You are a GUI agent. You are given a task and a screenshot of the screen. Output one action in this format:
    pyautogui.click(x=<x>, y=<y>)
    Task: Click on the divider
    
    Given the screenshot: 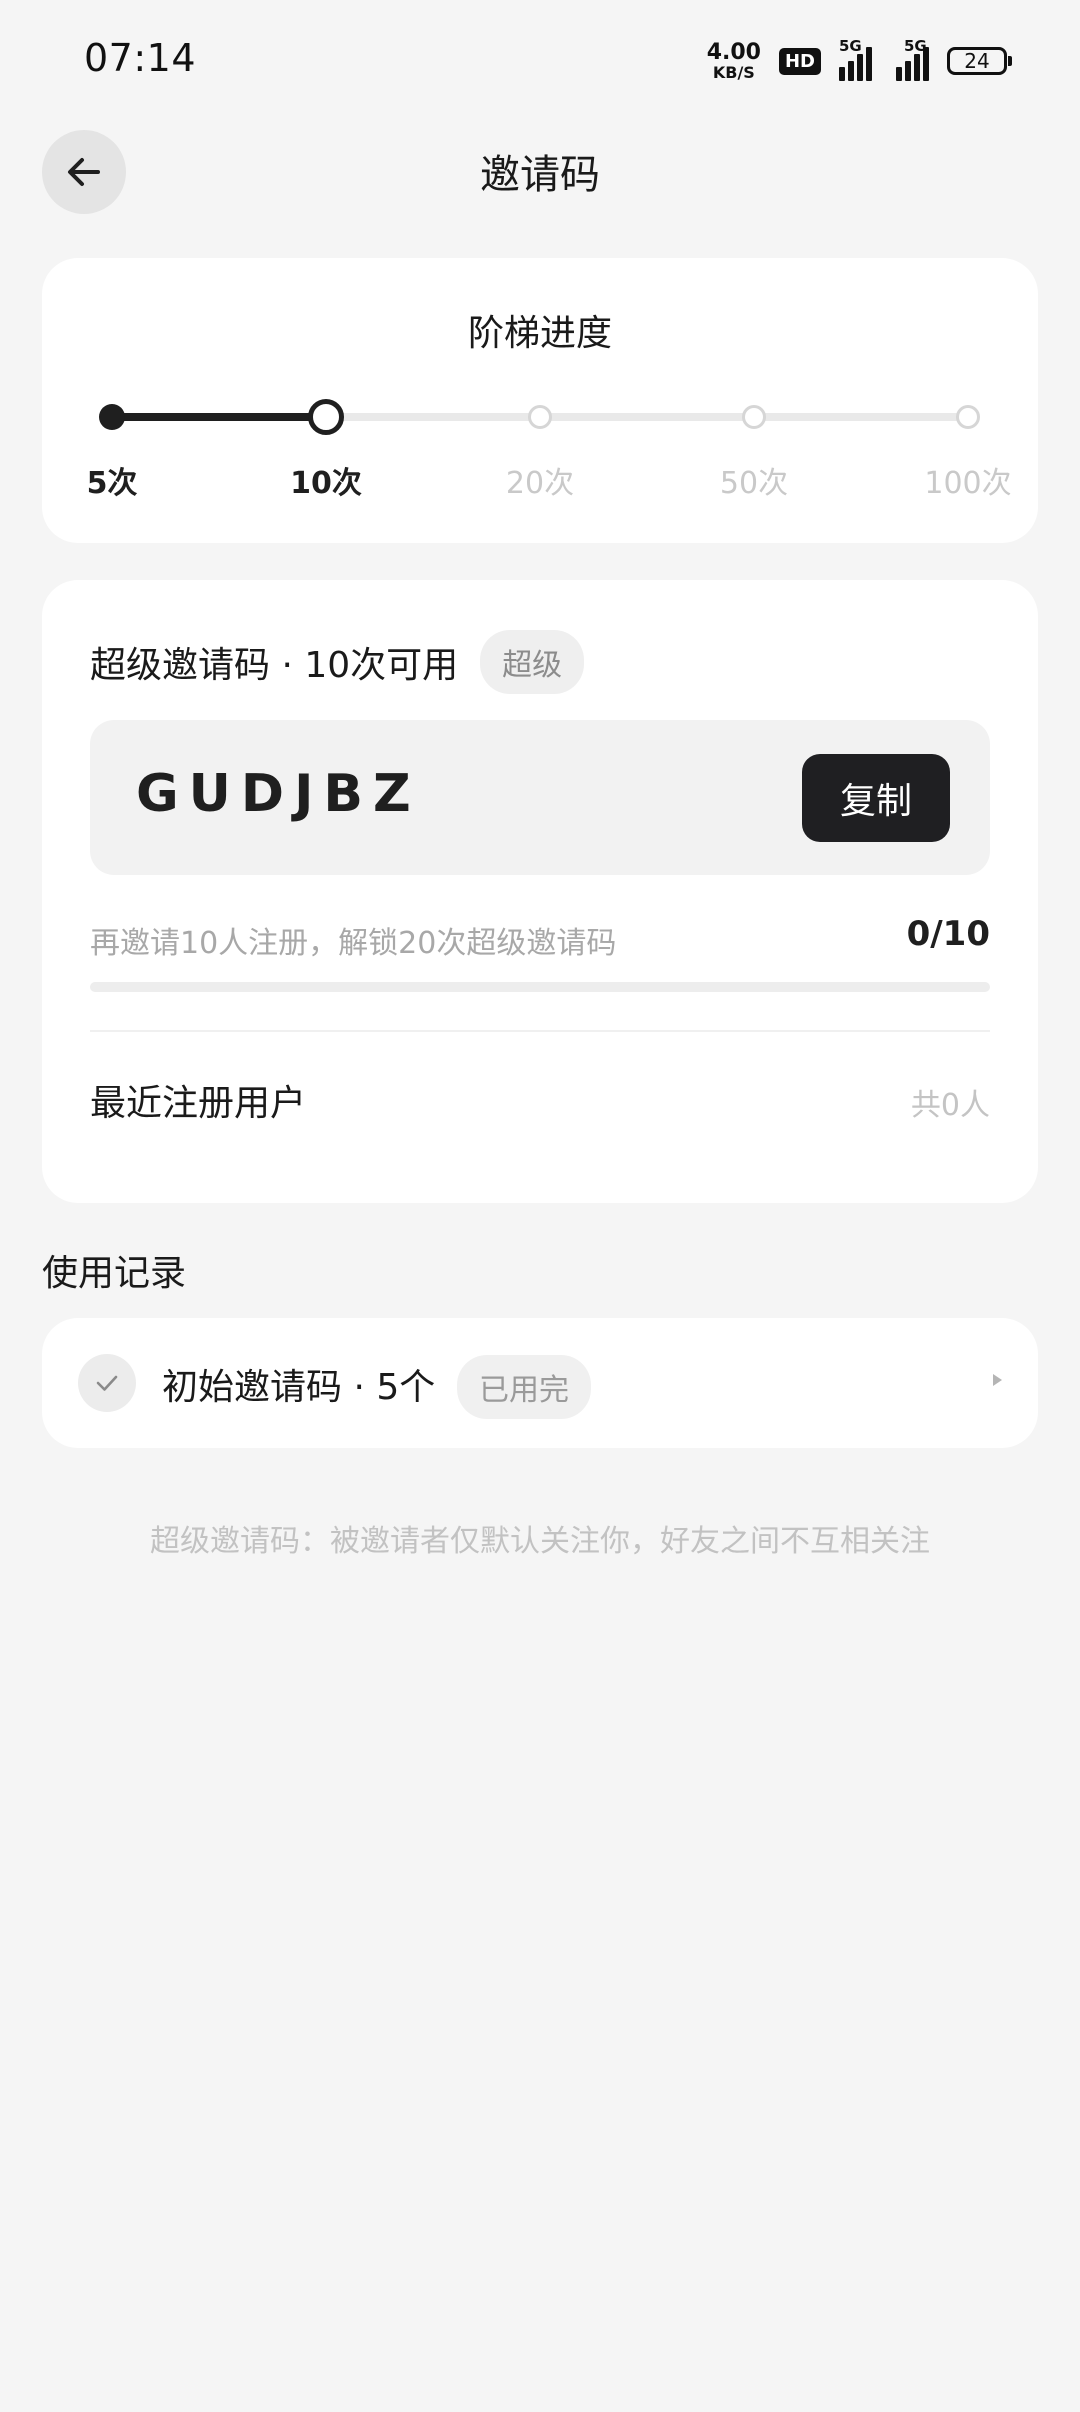 What is the action you would take?
    pyautogui.click(x=540, y=1031)
    